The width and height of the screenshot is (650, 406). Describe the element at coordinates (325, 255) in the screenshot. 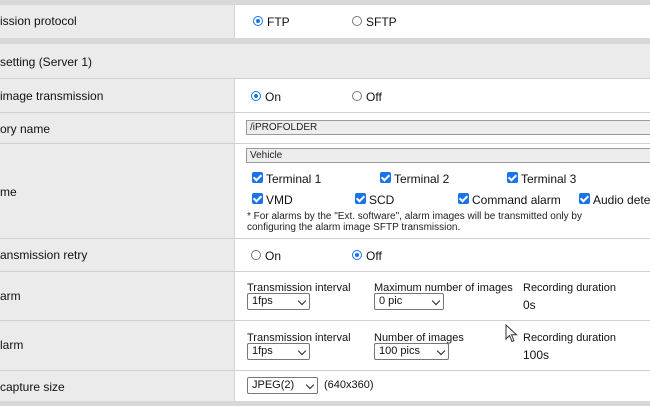

I see `row-transmission-retry: ansmission retry On Off` at that location.